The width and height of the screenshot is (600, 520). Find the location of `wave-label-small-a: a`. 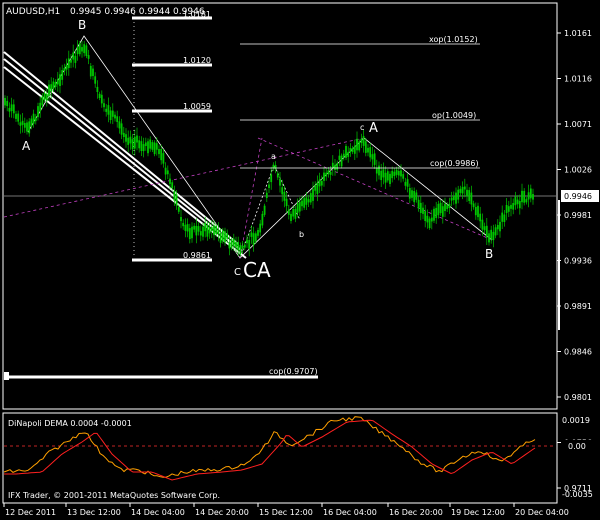

wave-label-small-a: a is located at coordinates (273, 156).